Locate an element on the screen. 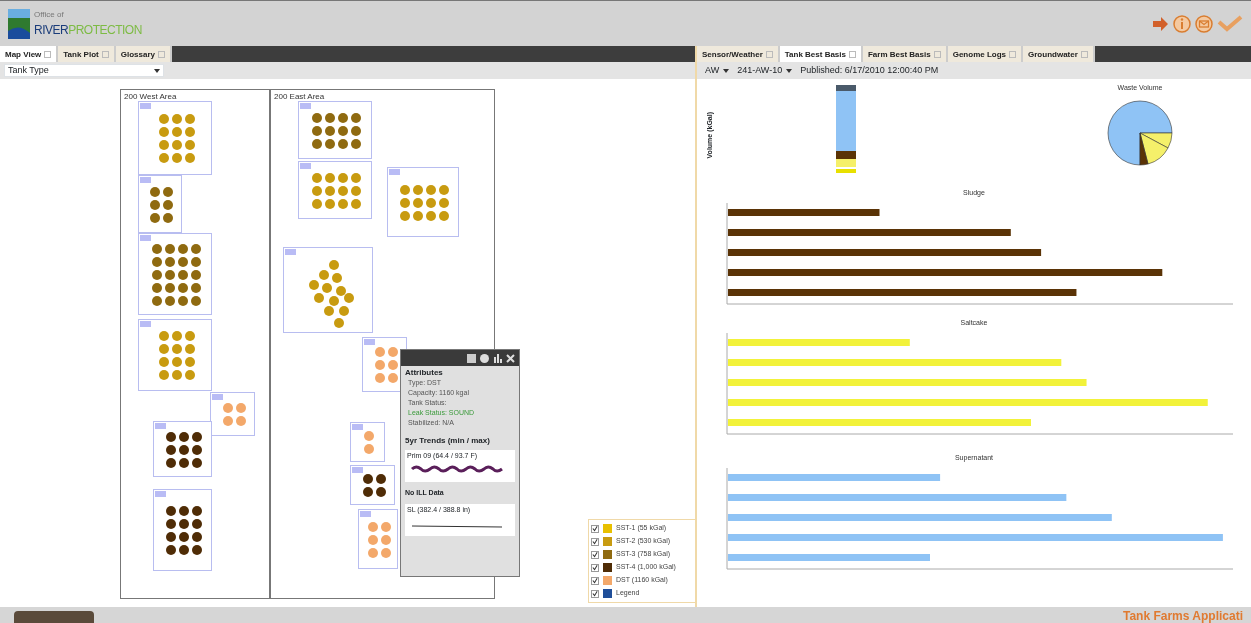 This screenshot has height=623, width=1251. logo-subtitle: Office of is located at coordinates (49, 14).